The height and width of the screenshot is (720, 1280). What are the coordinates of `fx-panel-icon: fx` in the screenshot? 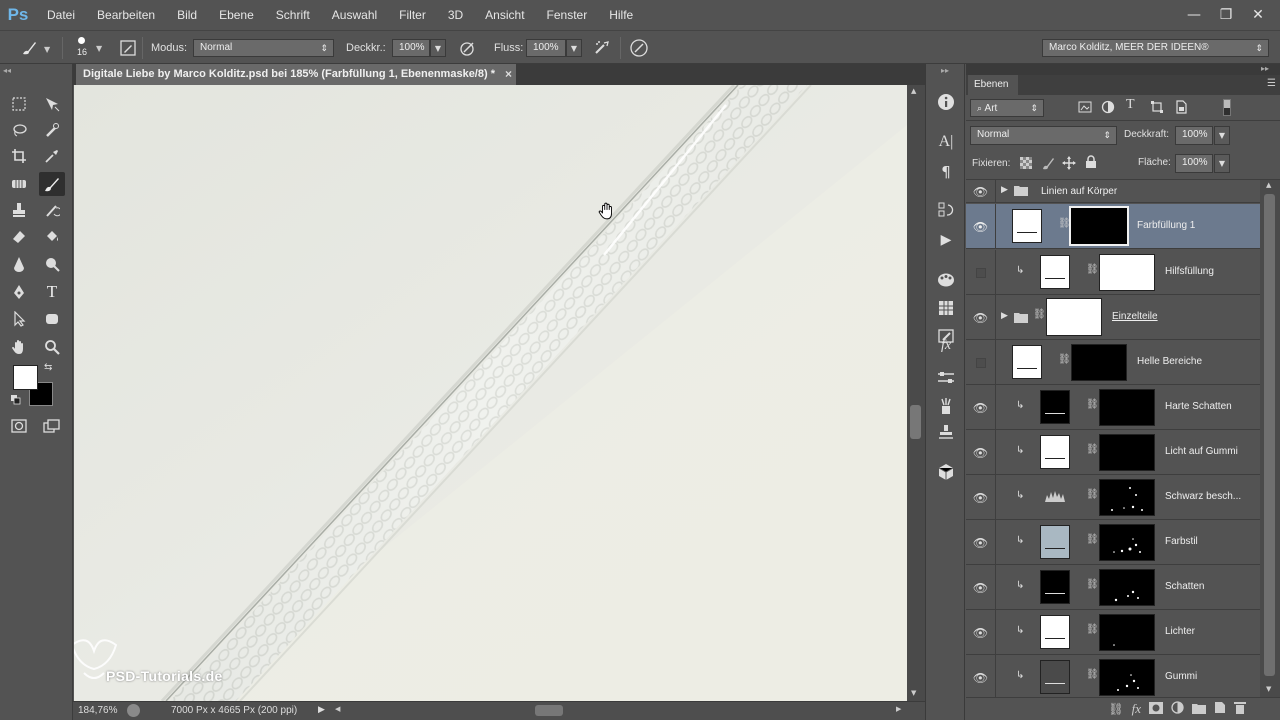 It's located at (946, 346).